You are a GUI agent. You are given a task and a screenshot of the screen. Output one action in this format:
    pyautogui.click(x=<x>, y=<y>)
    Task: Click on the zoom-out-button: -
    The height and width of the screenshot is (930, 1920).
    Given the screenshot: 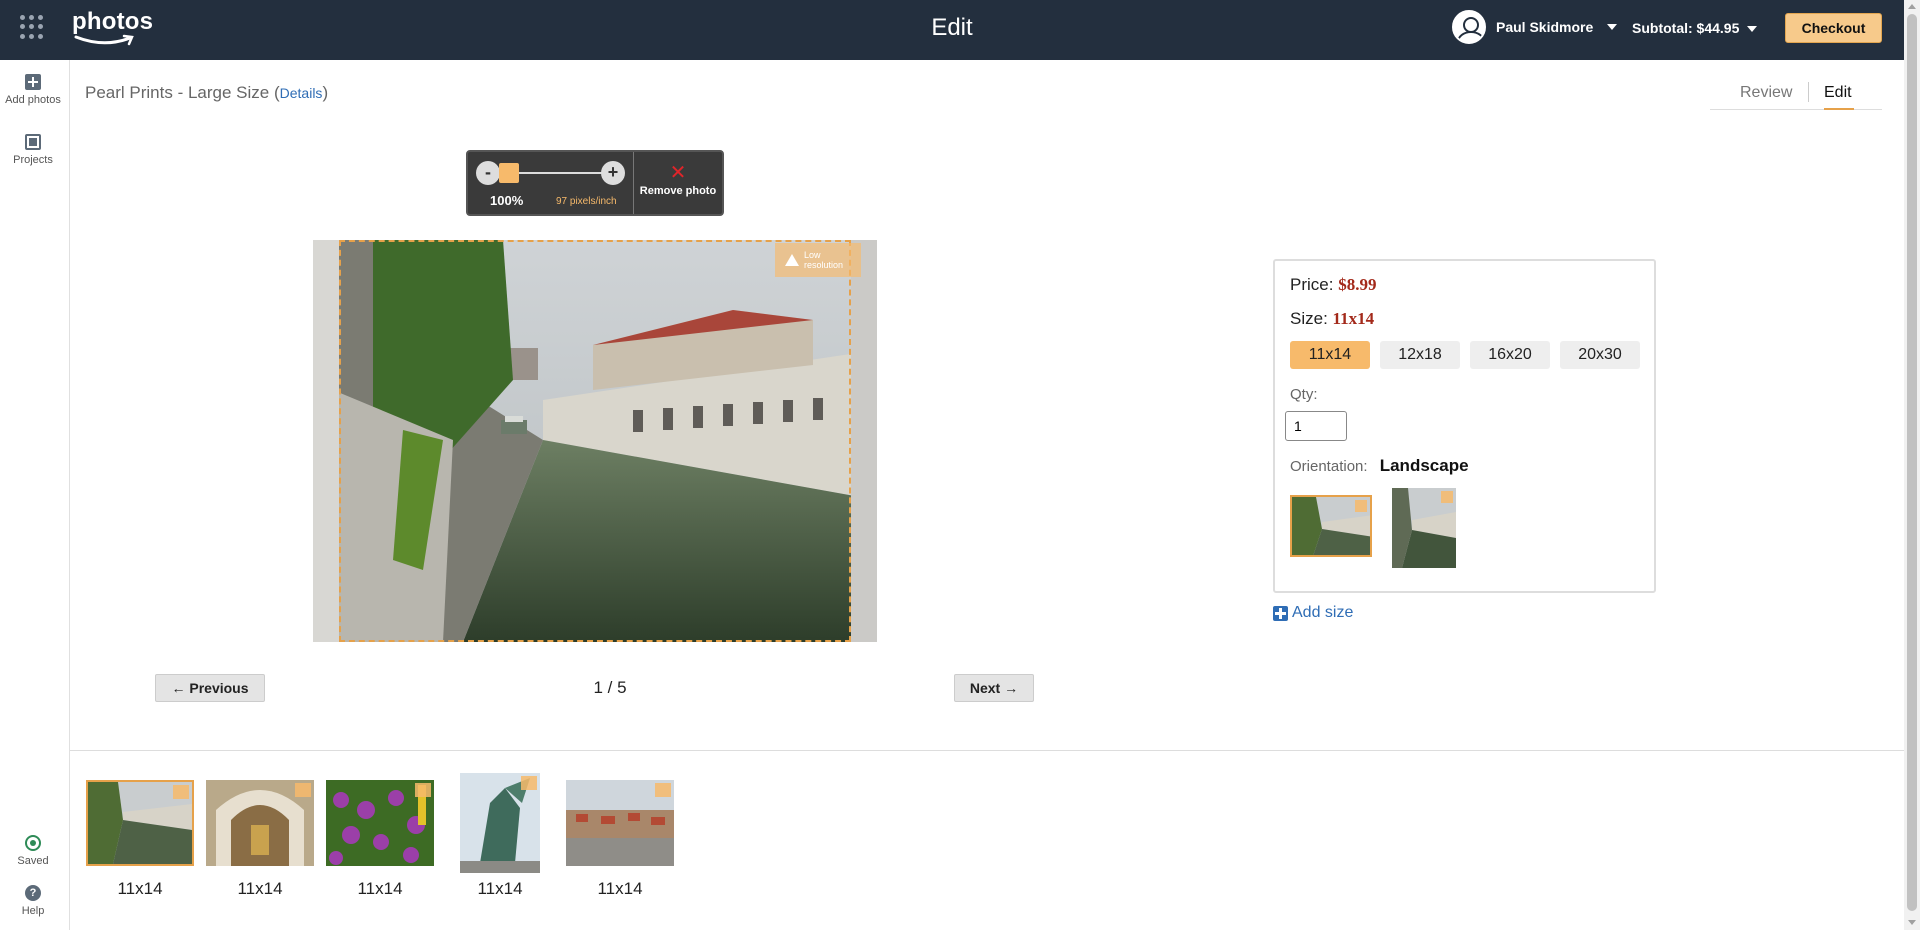 What is the action you would take?
    pyautogui.click(x=488, y=173)
    